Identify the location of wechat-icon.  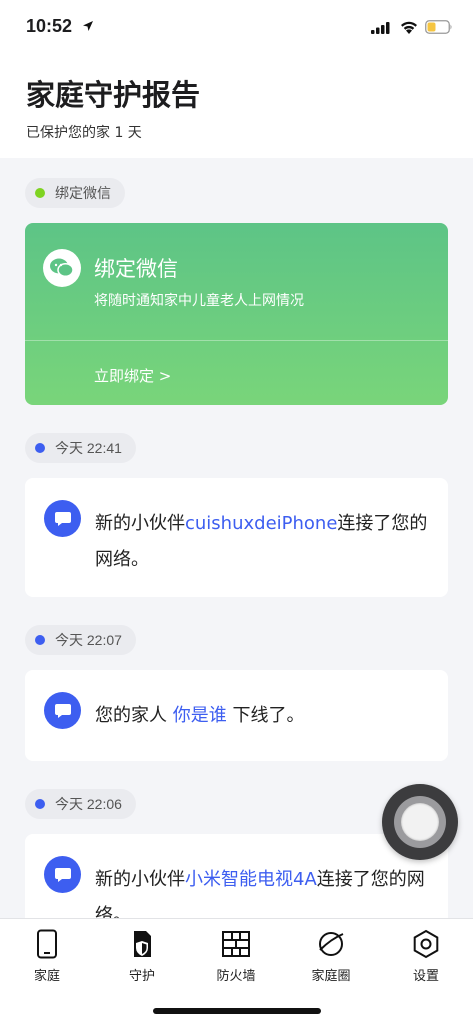
(62, 268).